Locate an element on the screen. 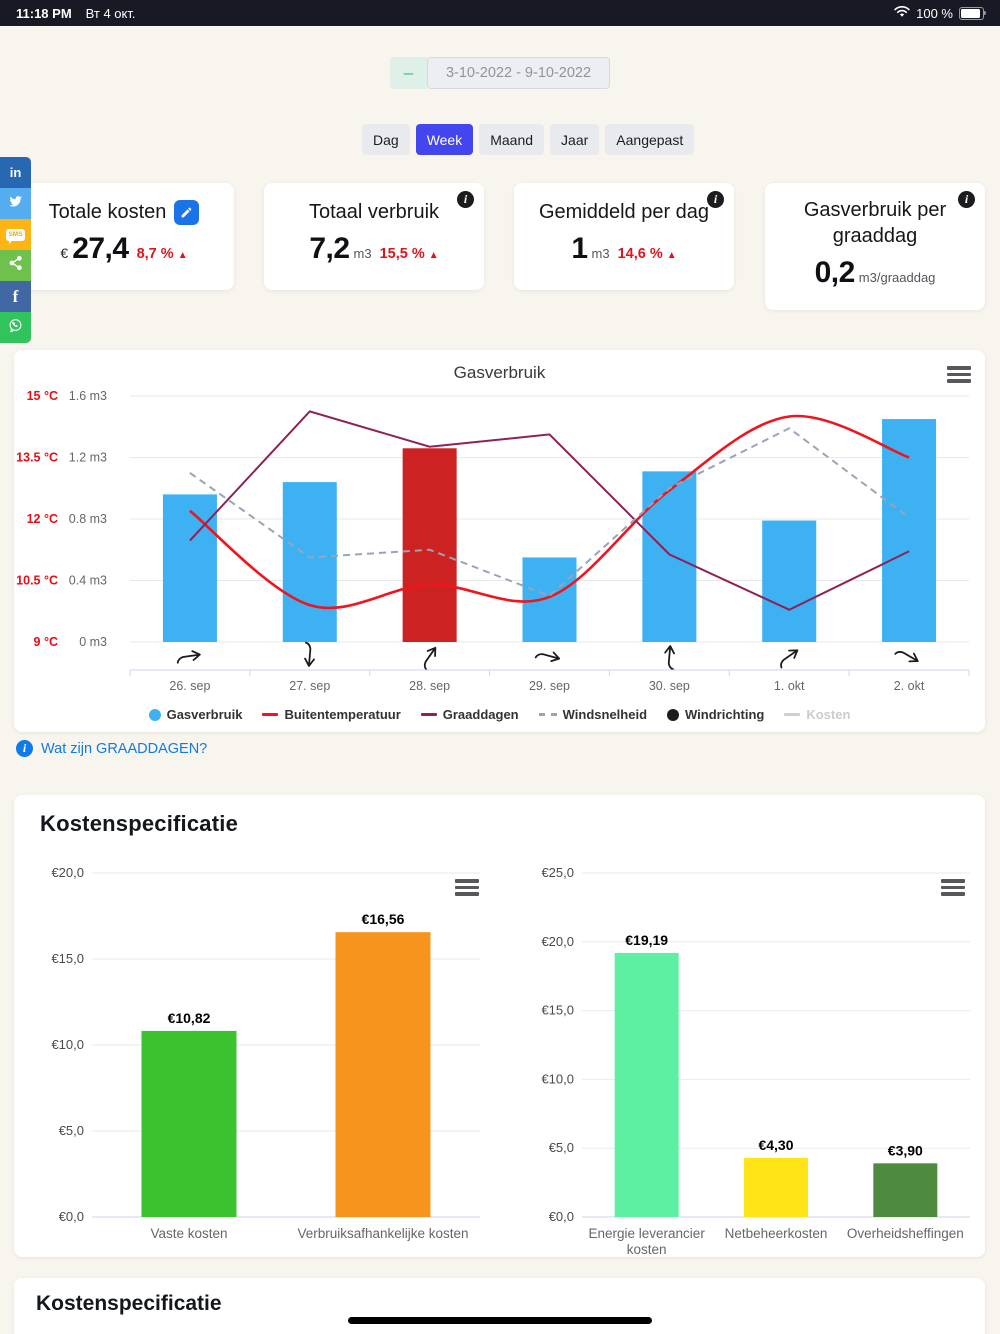  svg-text: 30. sep is located at coordinates (669, 686).